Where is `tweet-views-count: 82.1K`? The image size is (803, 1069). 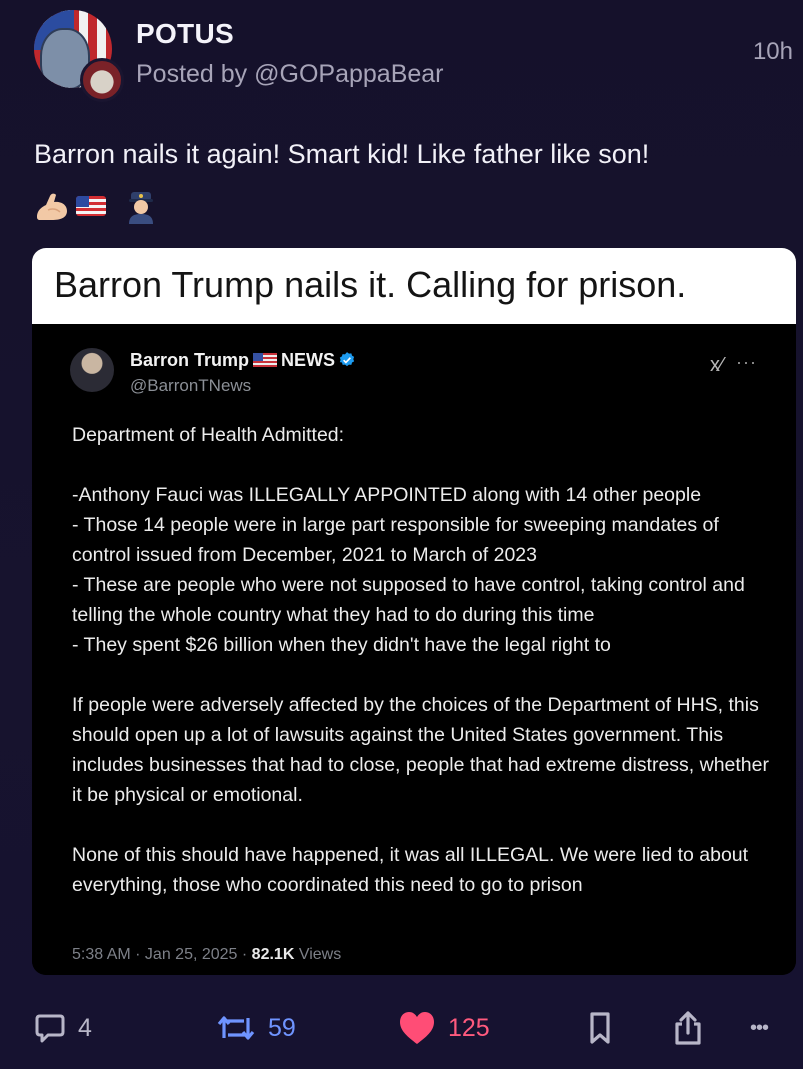
tweet-views-count: 82.1K is located at coordinates (273, 954).